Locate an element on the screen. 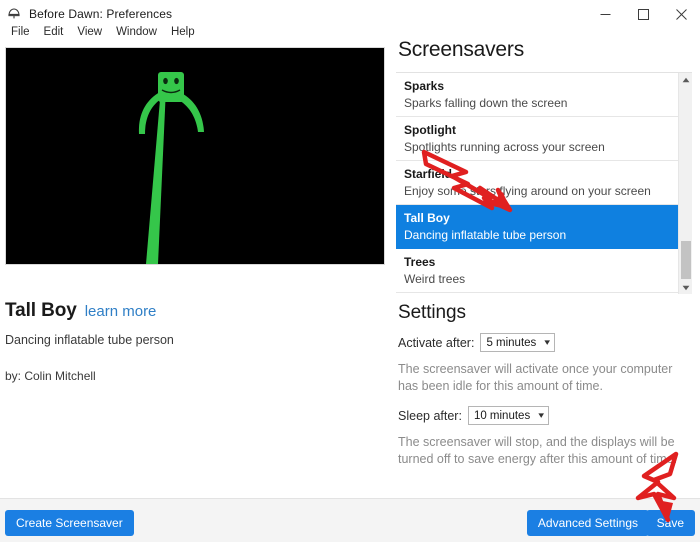 Image resolution: width=700 pixels, height=542 pixels. detail-name: Tall Boy is located at coordinates (41, 310).